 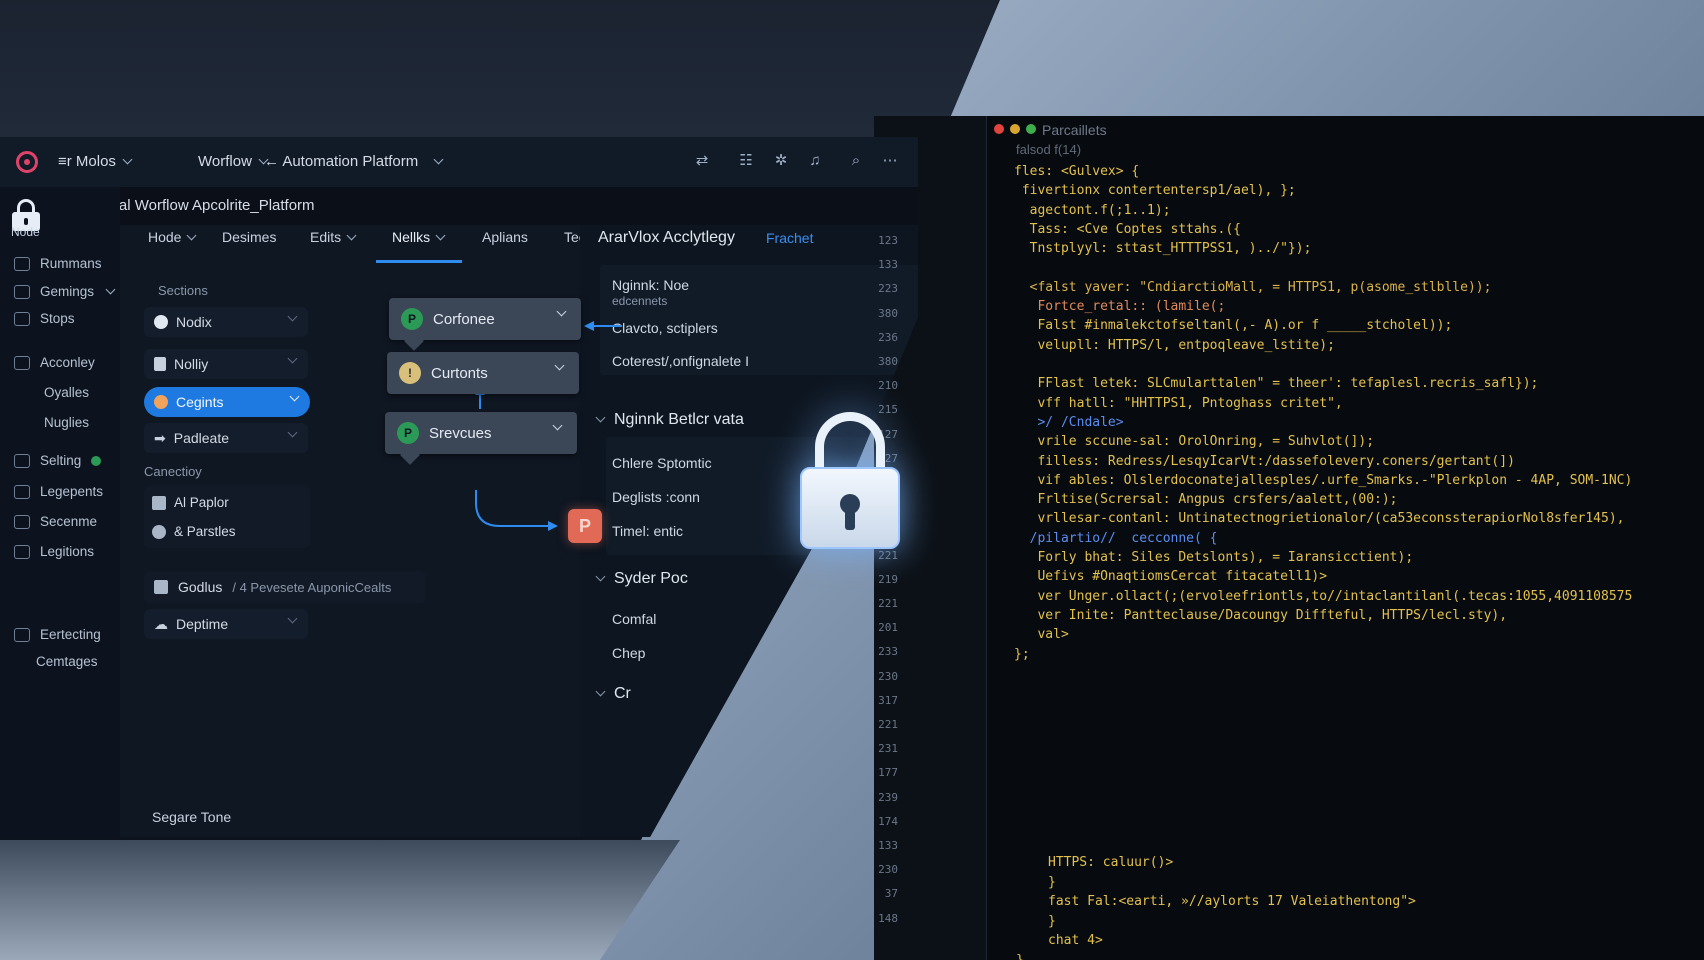 What do you see at coordinates (191, 364) in the screenshot?
I see `section-item-label: Nolliy` at bounding box center [191, 364].